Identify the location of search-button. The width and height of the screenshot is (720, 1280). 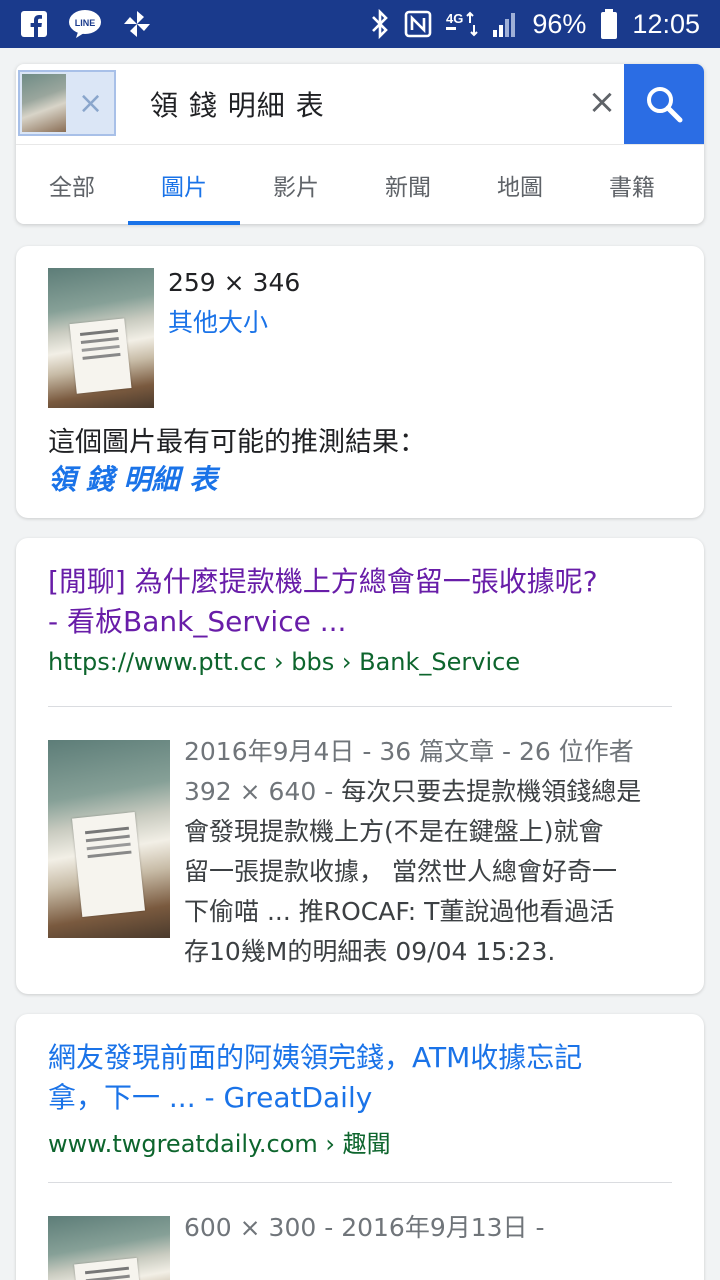
(664, 104).